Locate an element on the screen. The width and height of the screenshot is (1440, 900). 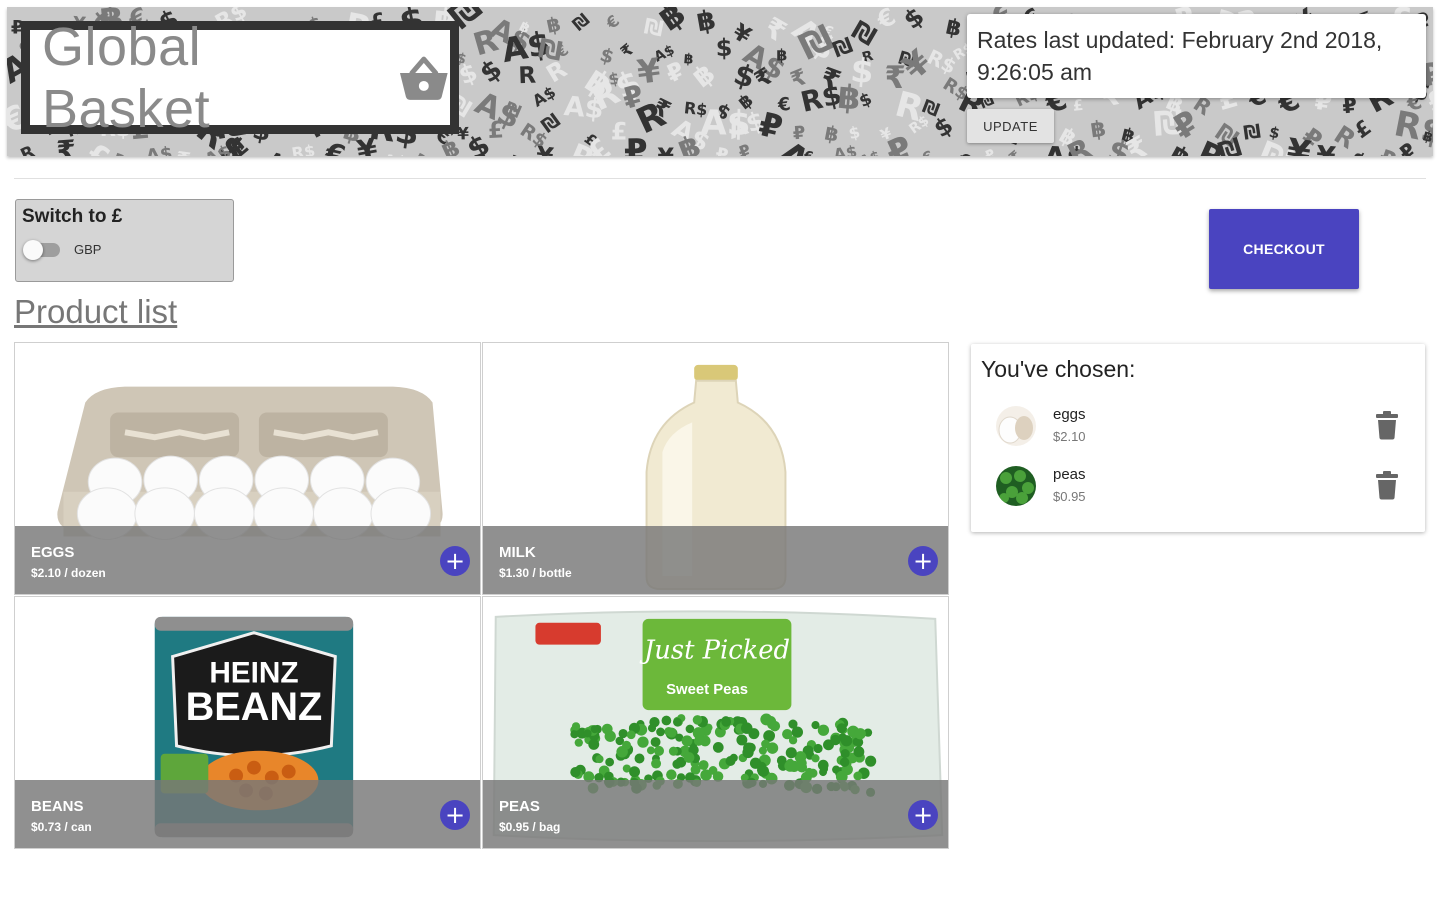
basket-icon is located at coordinates (424, 78).